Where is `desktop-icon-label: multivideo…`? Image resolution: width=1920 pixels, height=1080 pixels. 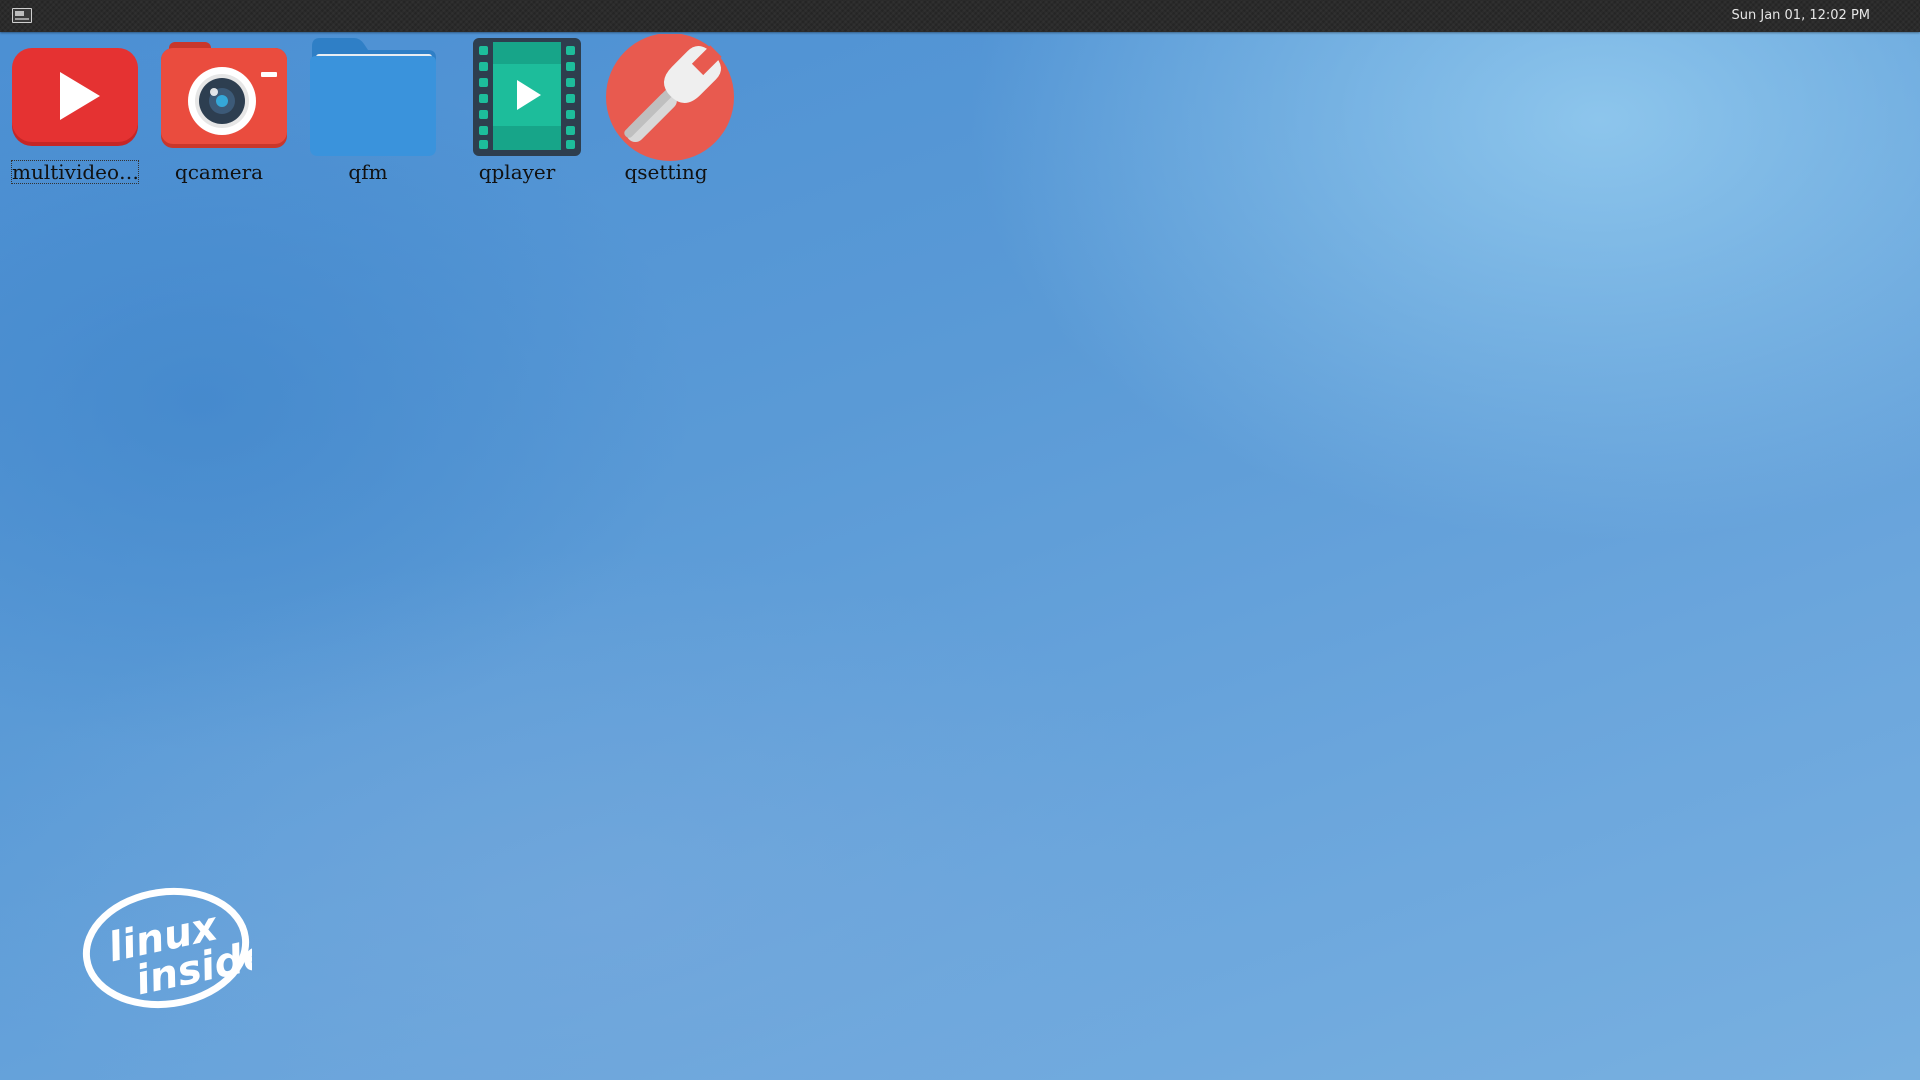 desktop-icon-label: multivideo… is located at coordinates (75, 172).